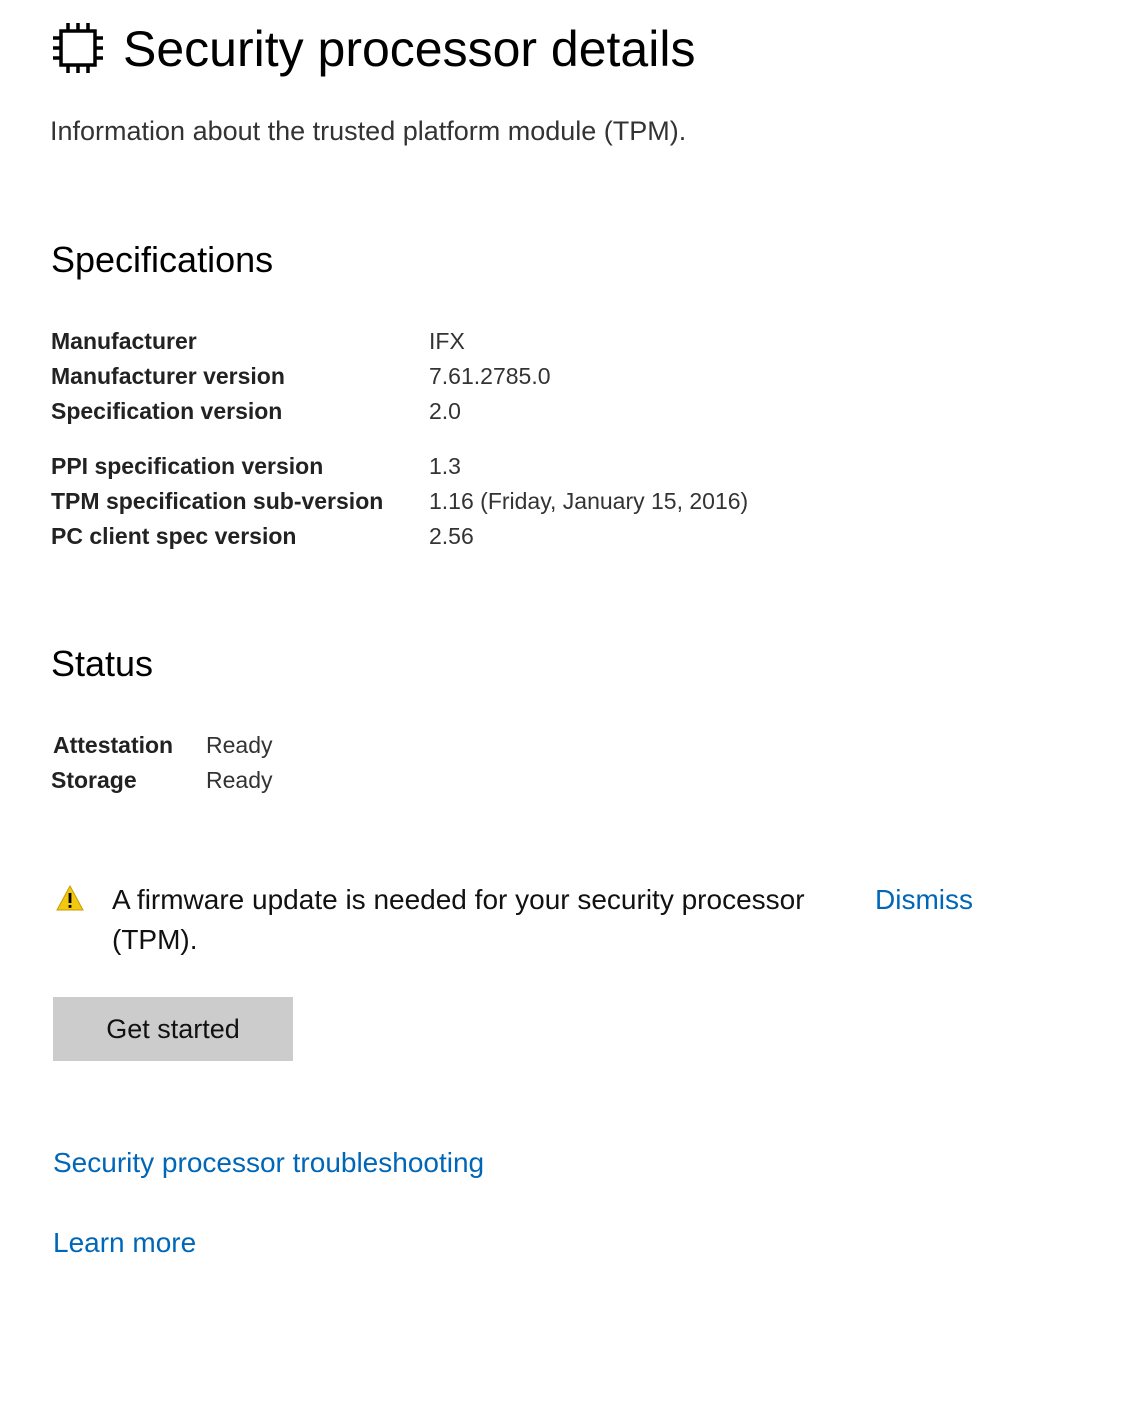 The height and width of the screenshot is (1422, 1122). What do you see at coordinates (924, 900) in the screenshot?
I see `dismiss-link: Dismiss` at bounding box center [924, 900].